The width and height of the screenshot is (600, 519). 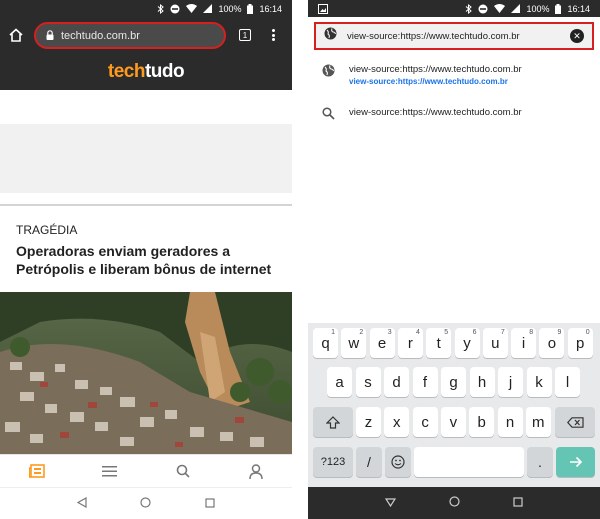 I want to click on key-i: i8, so click(x=524, y=343).